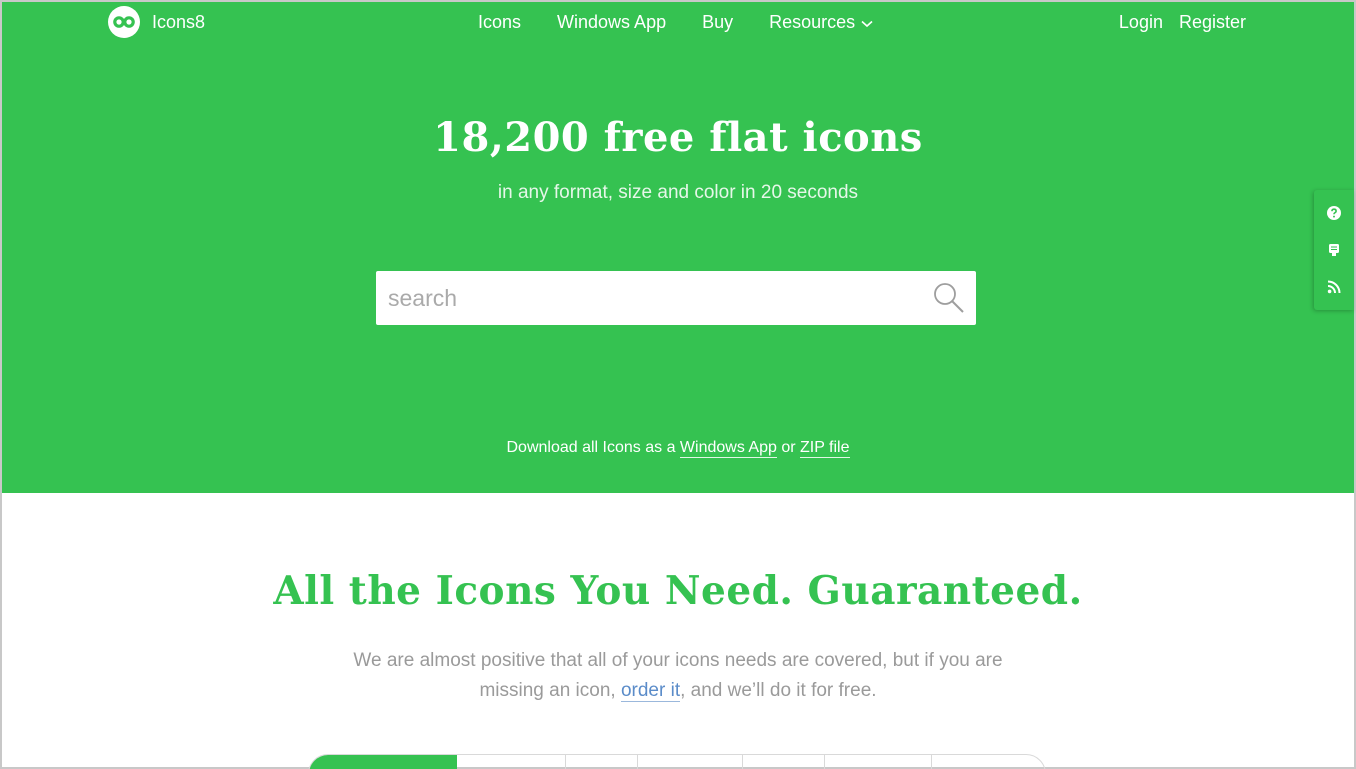 This screenshot has width=1356, height=769. What do you see at coordinates (499, 22) in the screenshot?
I see `nav-item-icons: Icons` at bounding box center [499, 22].